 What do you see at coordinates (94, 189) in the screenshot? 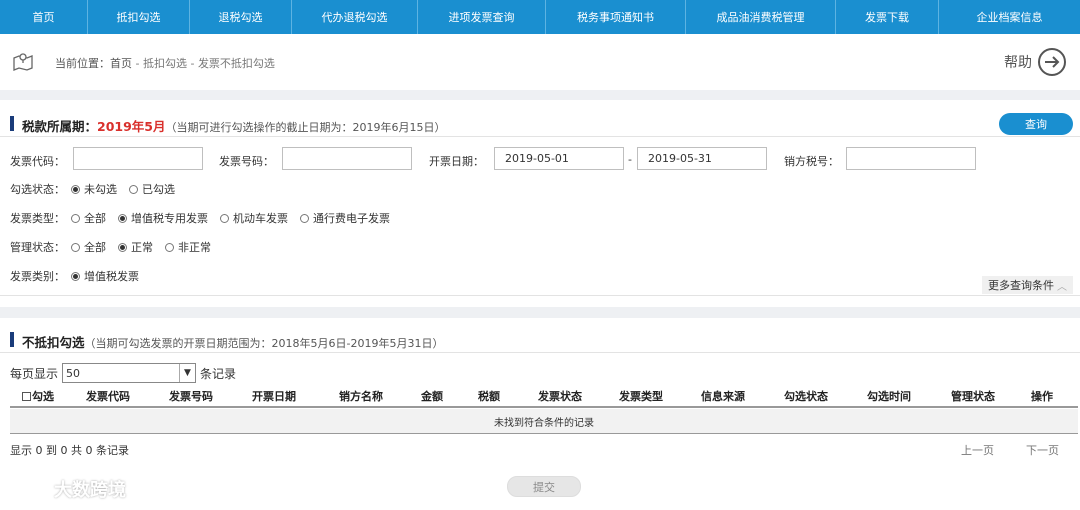
I see `check-status-unchecked: 未勾选` at bounding box center [94, 189].